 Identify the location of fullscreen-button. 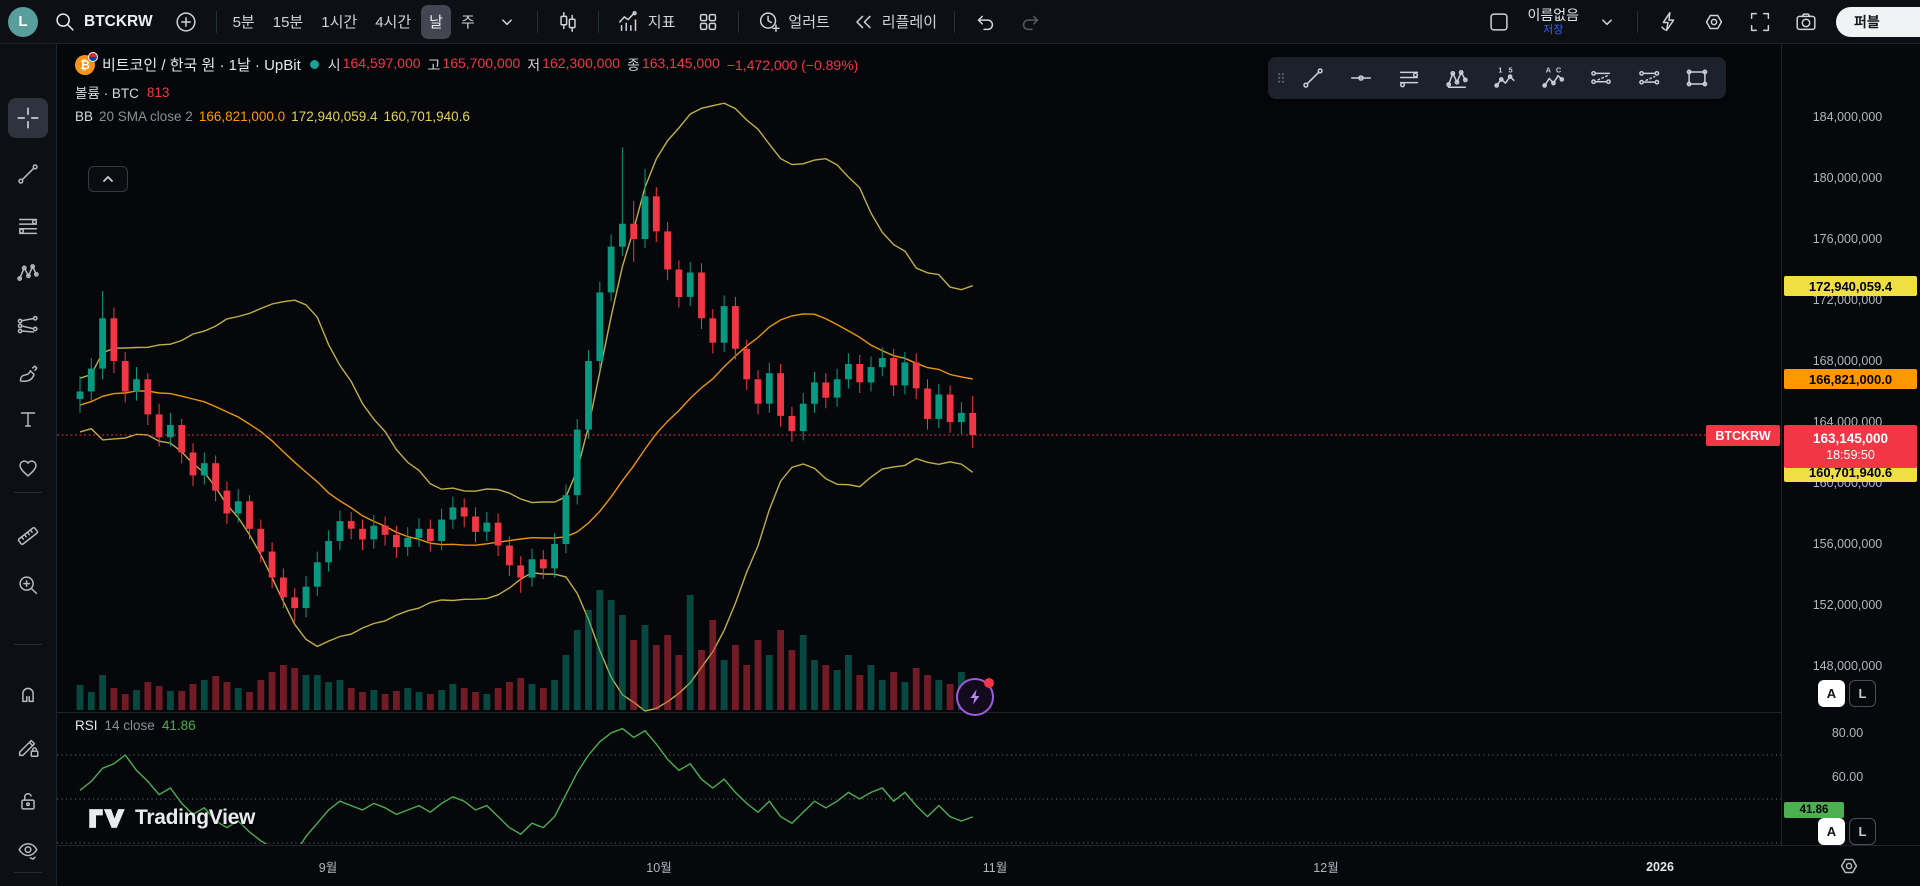
(1760, 22).